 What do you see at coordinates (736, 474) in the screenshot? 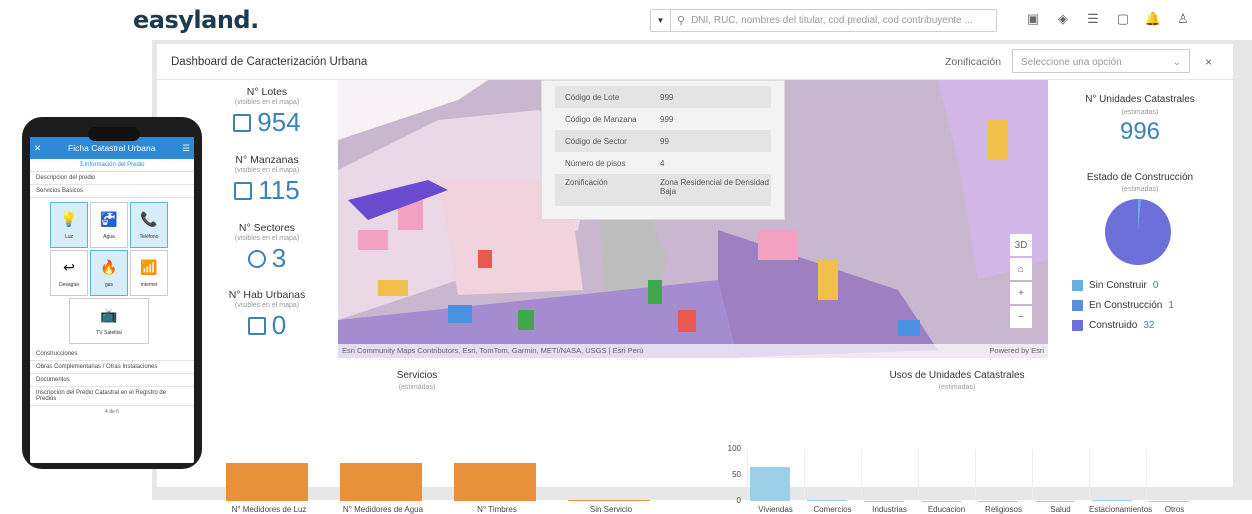
I see `y-tick-label: 50` at bounding box center [736, 474].